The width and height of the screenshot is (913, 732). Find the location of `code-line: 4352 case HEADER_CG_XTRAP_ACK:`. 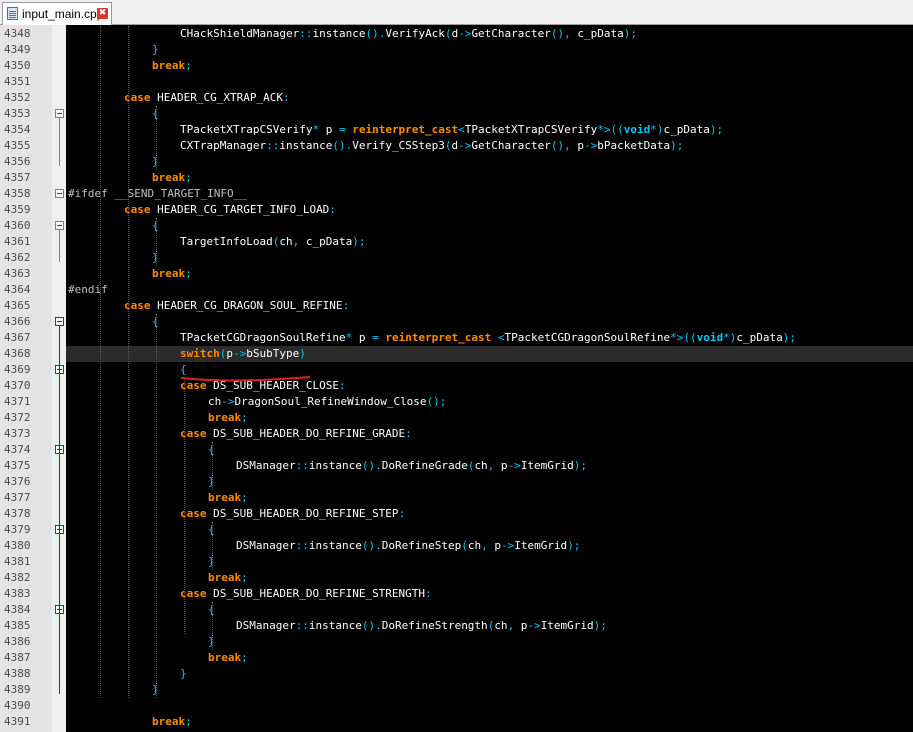

code-line: 4352 case HEADER_CG_XTRAP_ACK: is located at coordinates (456, 98).